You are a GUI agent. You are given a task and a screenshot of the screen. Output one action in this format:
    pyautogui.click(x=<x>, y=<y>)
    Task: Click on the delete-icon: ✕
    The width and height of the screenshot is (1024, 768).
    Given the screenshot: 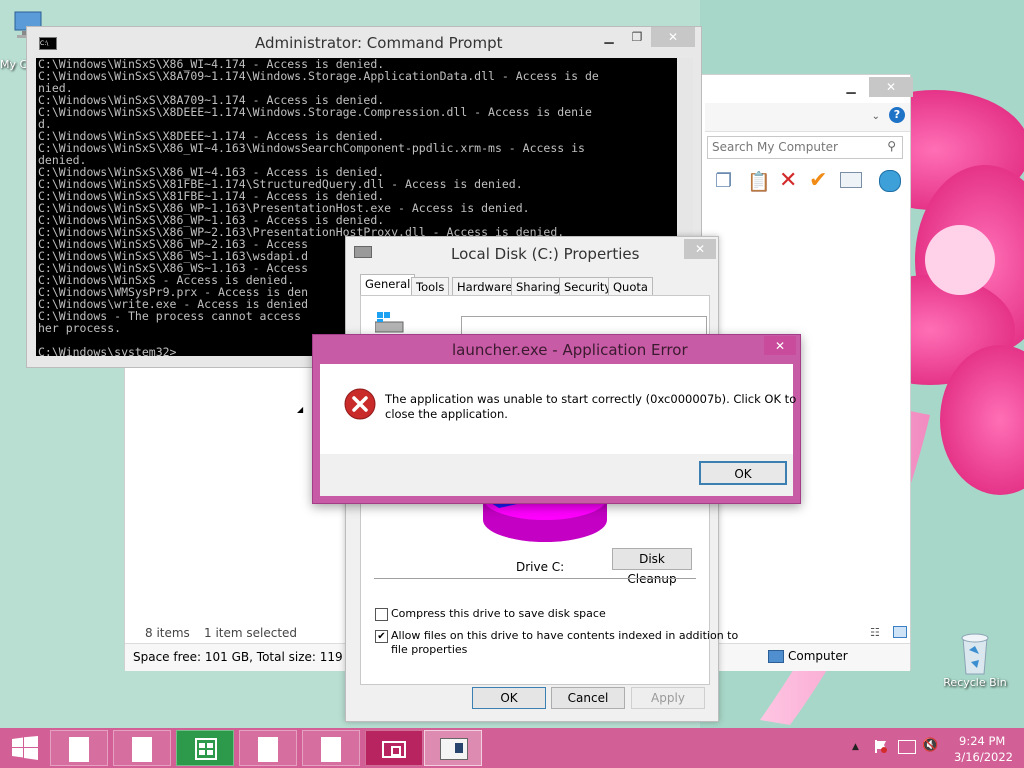 What is the action you would take?
    pyautogui.click(x=788, y=180)
    